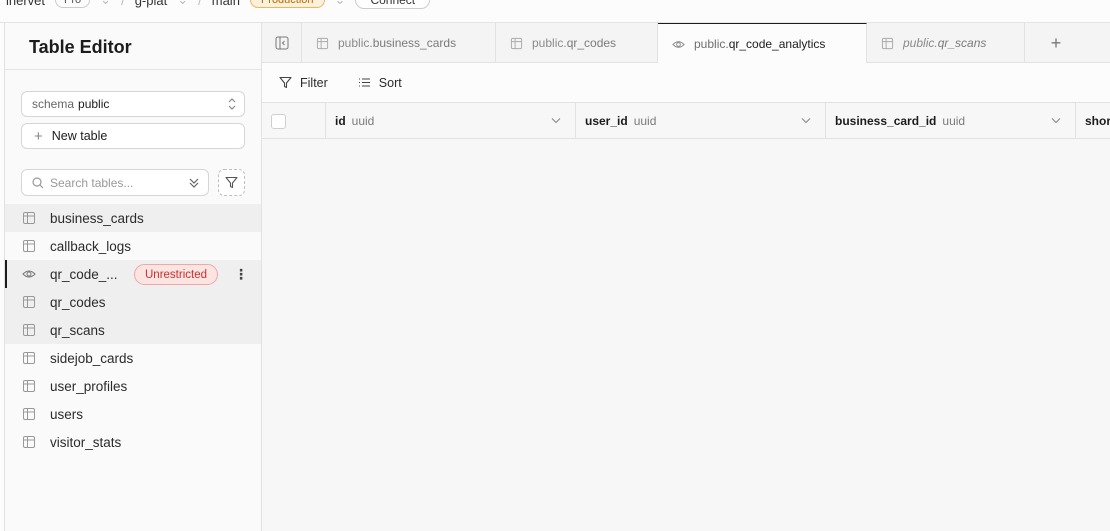 The width and height of the screenshot is (1110, 531). What do you see at coordinates (232, 104) in the screenshot?
I see `chevron-up-down-icon` at bounding box center [232, 104].